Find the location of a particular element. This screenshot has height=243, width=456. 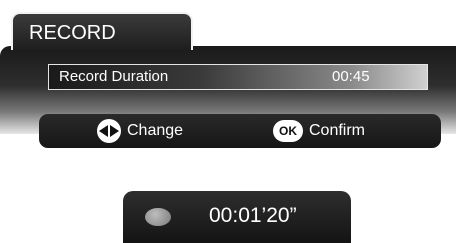

confirm-label: Confirm is located at coordinates (337, 130).